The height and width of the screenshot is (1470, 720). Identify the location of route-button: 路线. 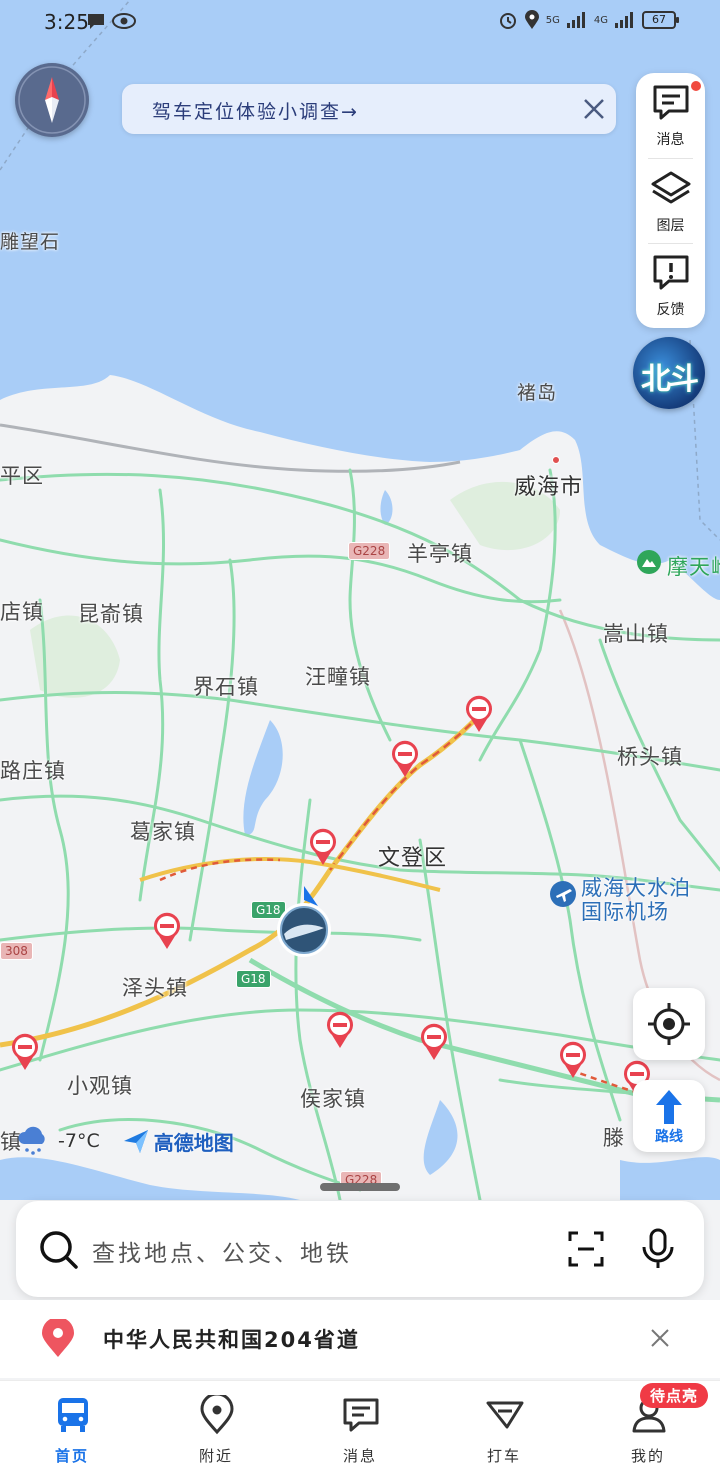
(669, 1116).